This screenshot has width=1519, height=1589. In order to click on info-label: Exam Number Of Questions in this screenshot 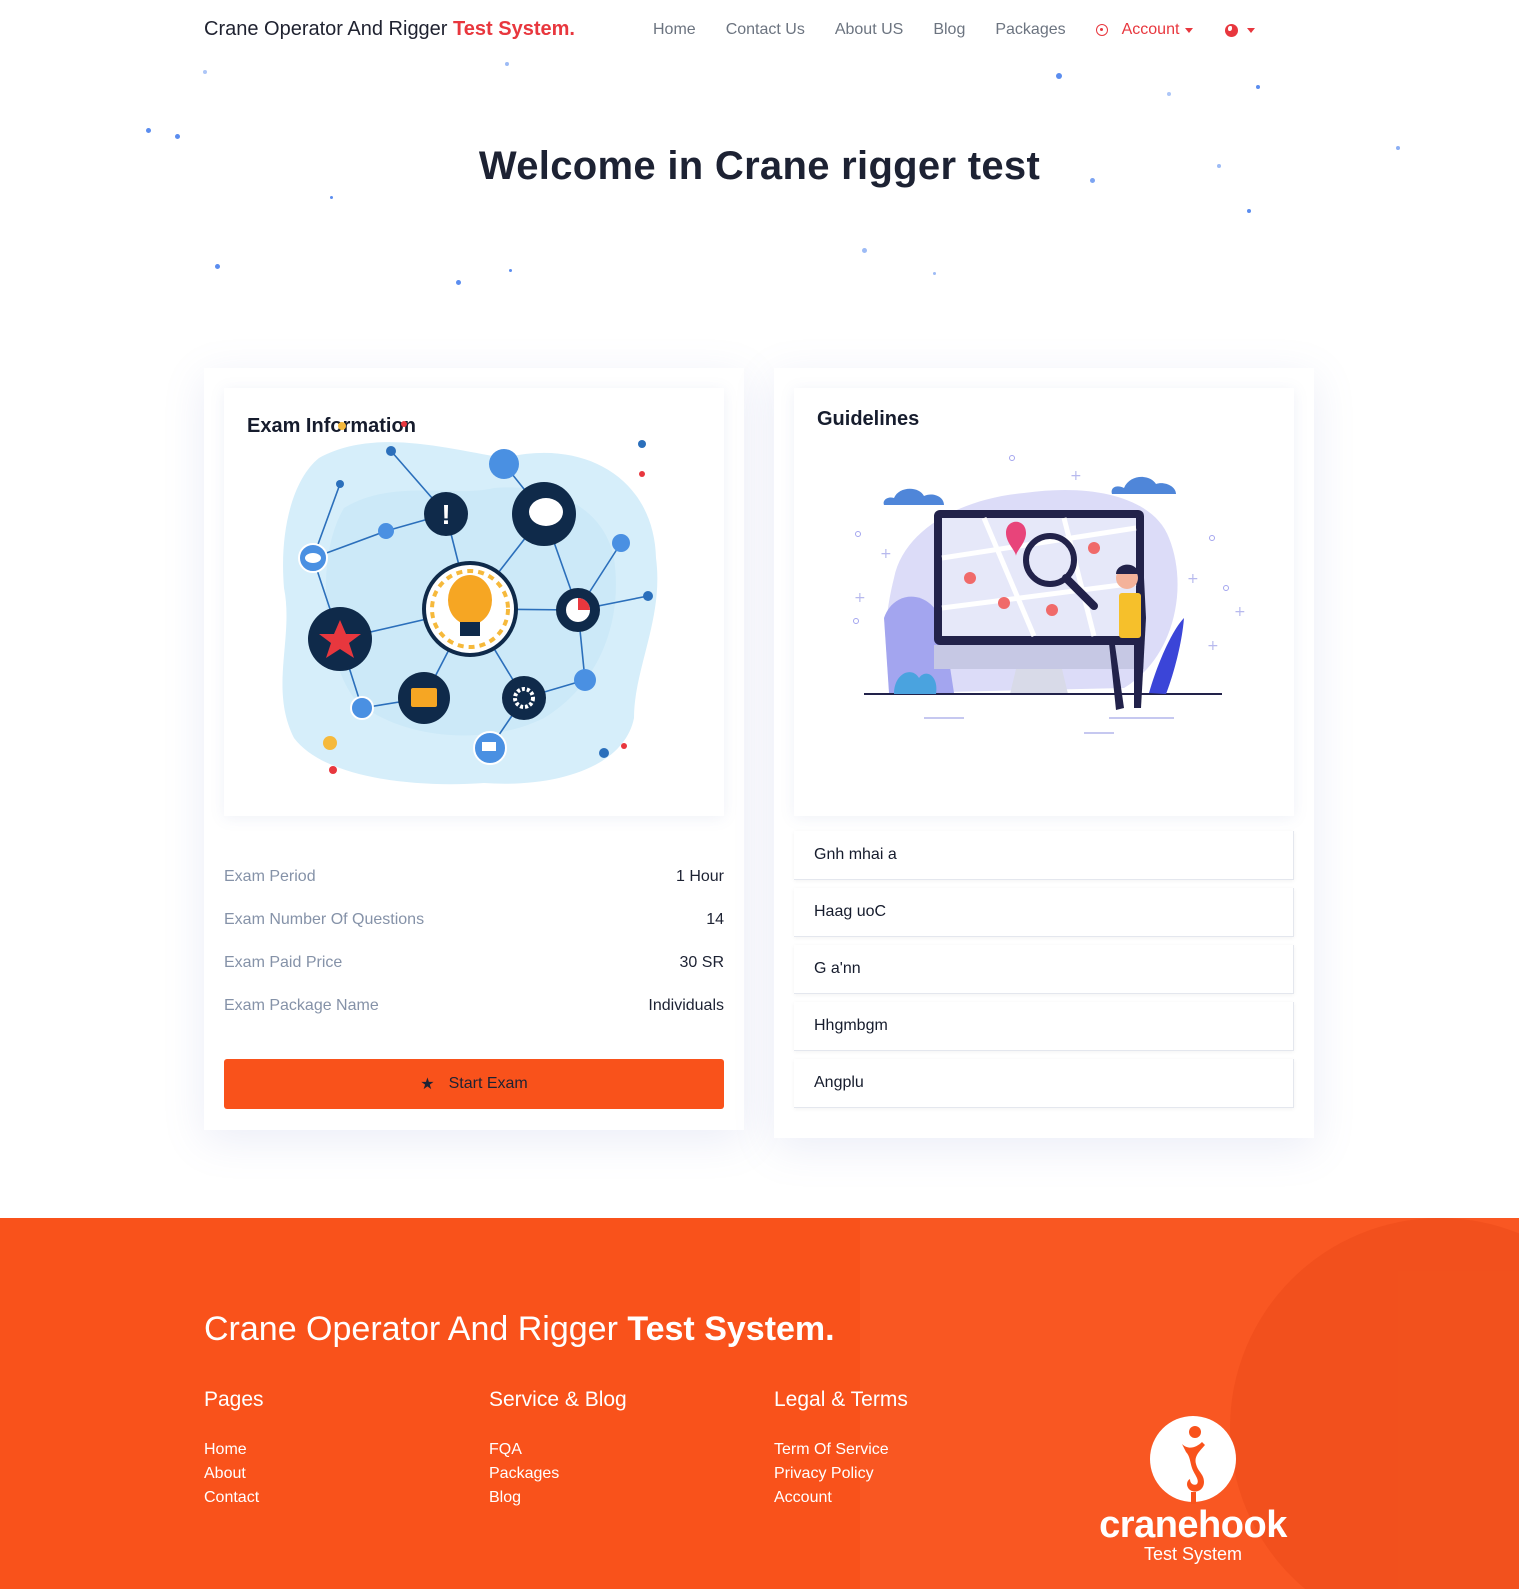, I will do `click(324, 919)`.